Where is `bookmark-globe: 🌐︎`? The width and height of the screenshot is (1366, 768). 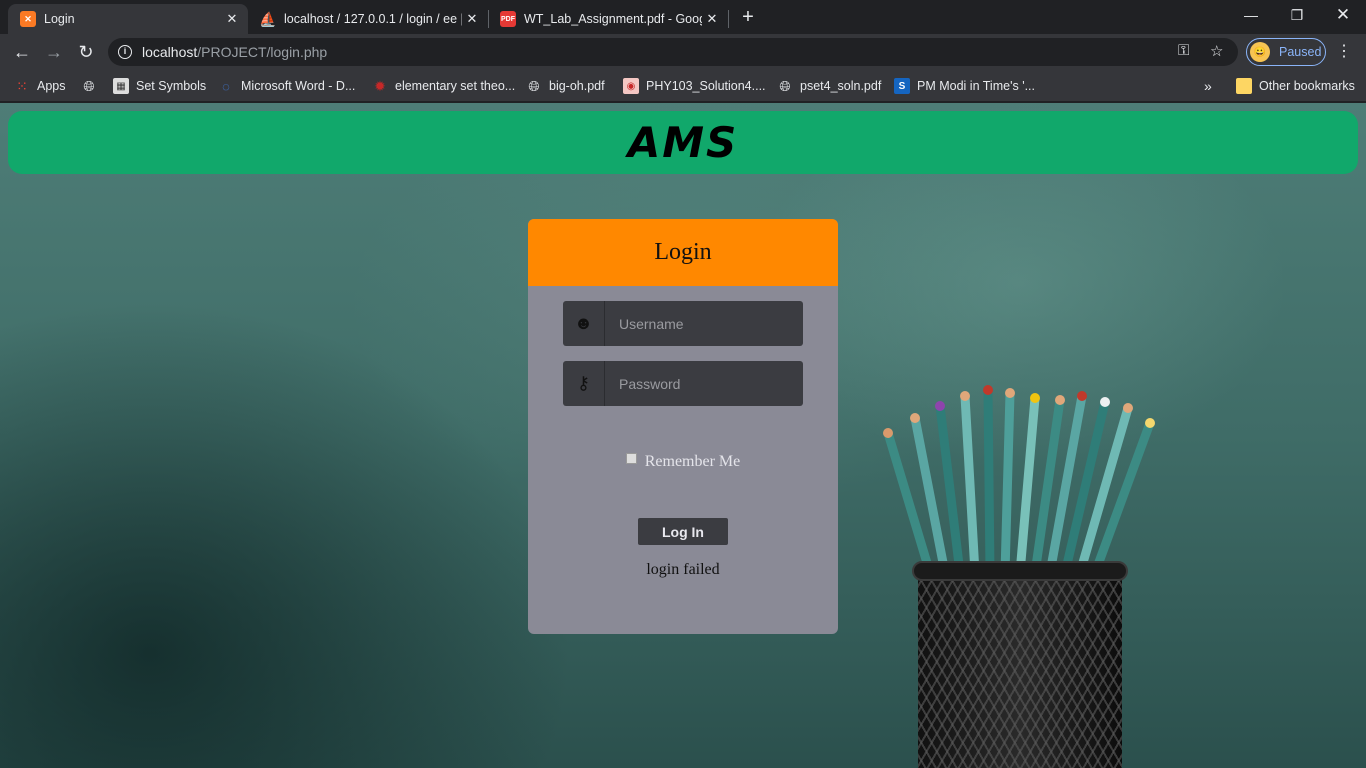
bookmark-globe: 🌐︎ is located at coordinates (92, 86).